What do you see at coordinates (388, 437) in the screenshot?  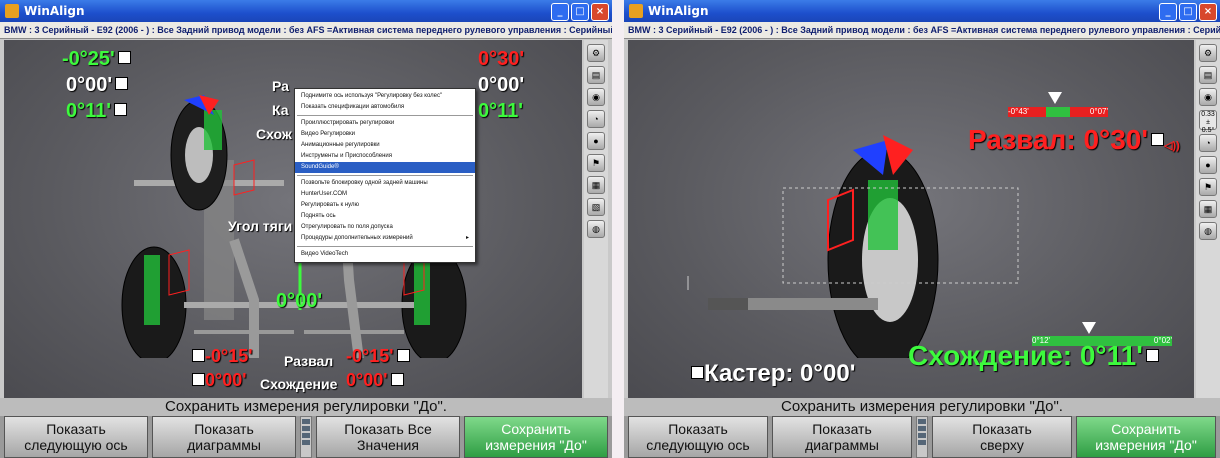 I see `show-all-values-button: Показать Все Значения` at bounding box center [388, 437].